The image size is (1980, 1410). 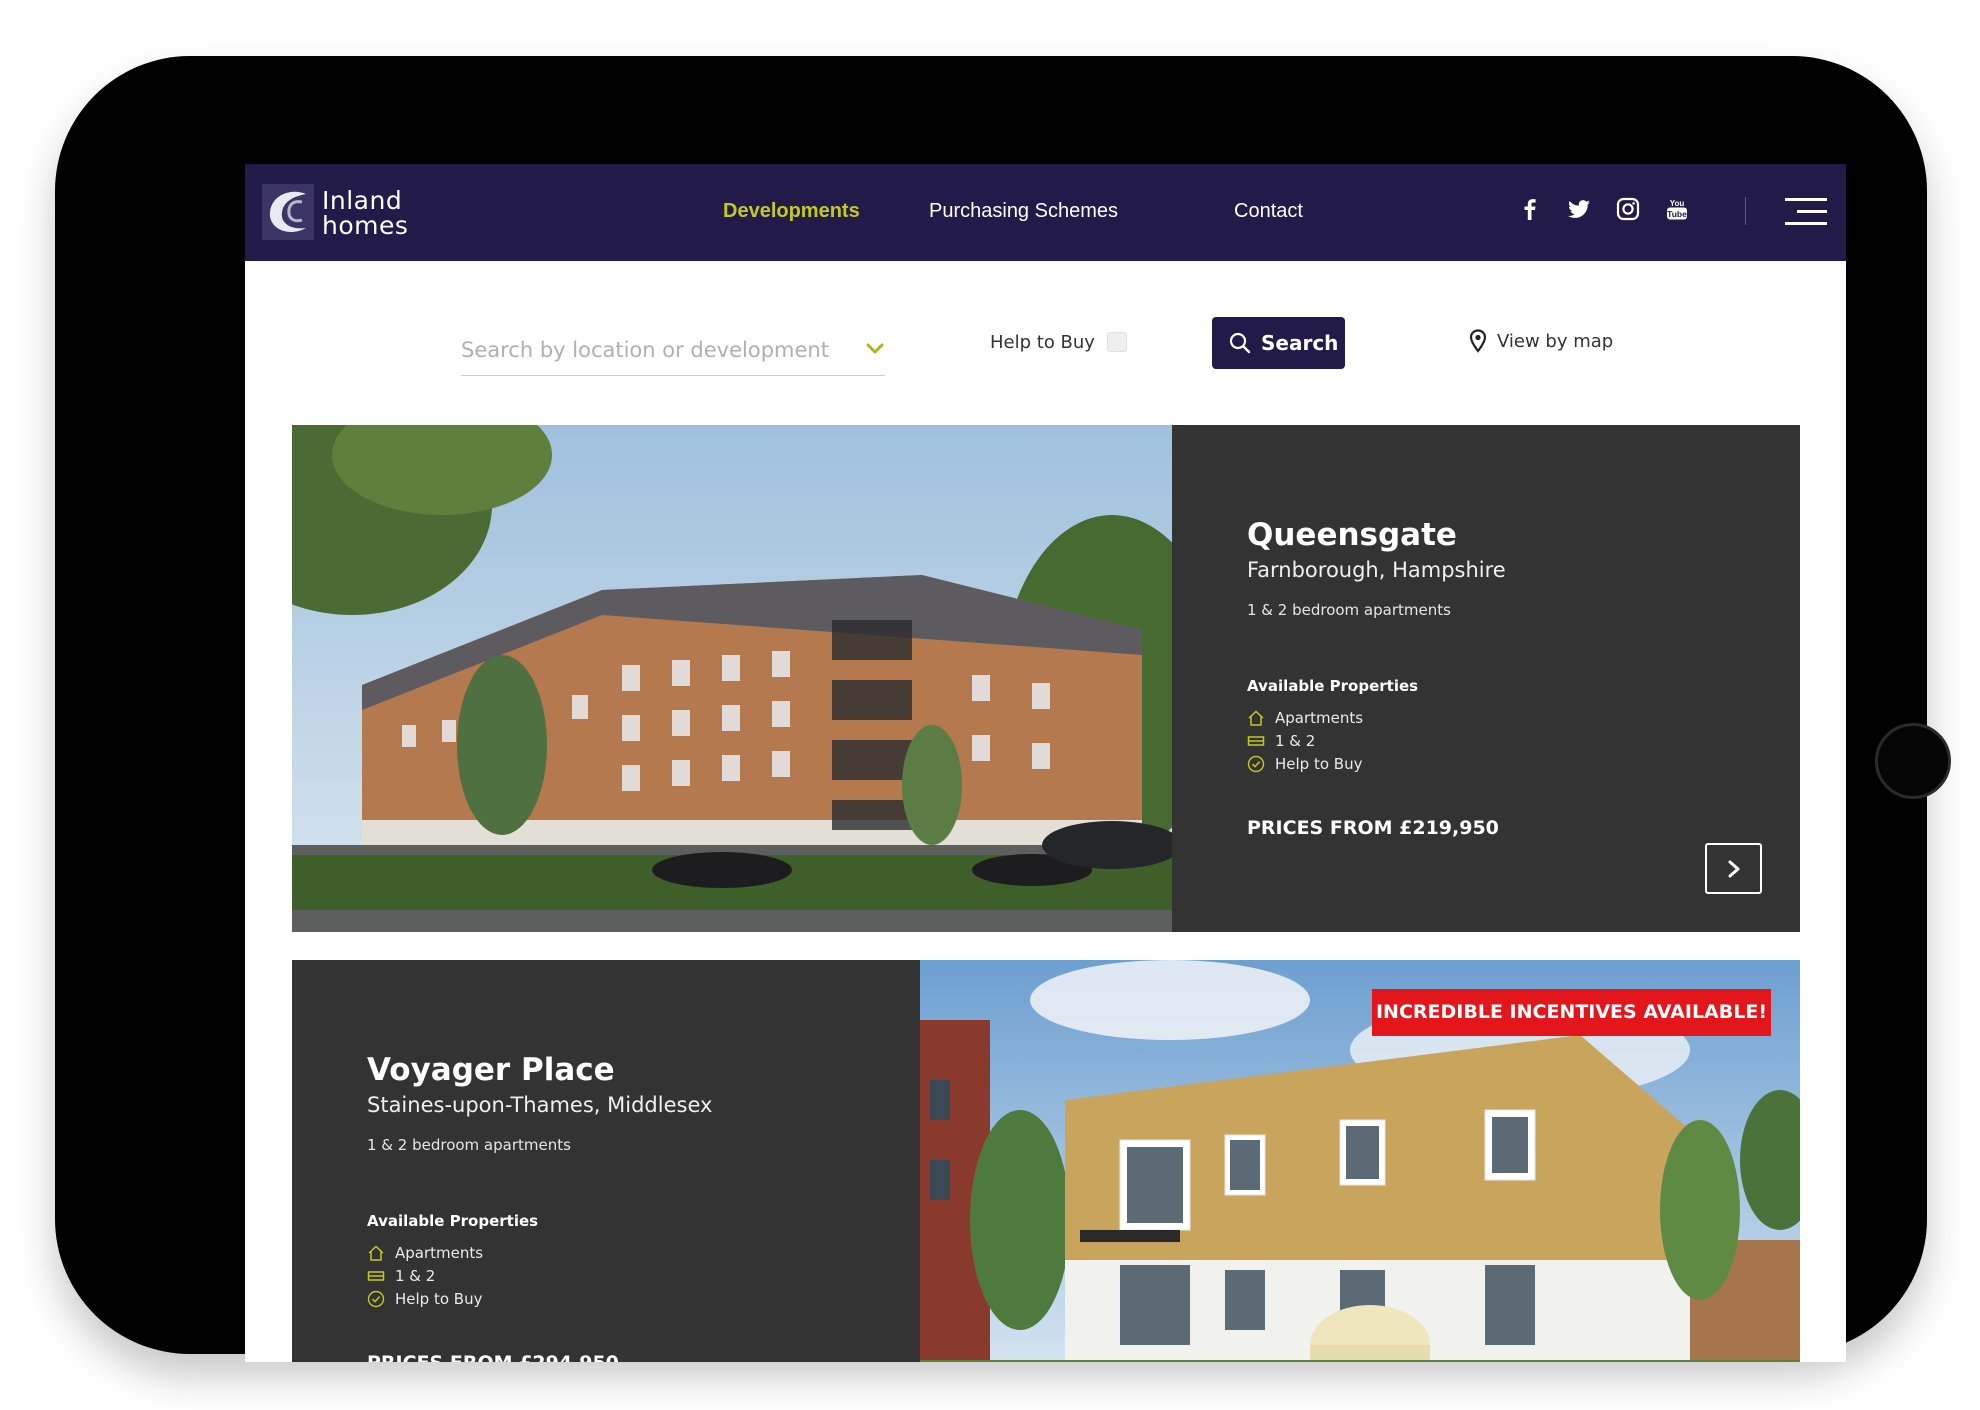 What do you see at coordinates (1478, 341) in the screenshot?
I see `map-pin-icon` at bounding box center [1478, 341].